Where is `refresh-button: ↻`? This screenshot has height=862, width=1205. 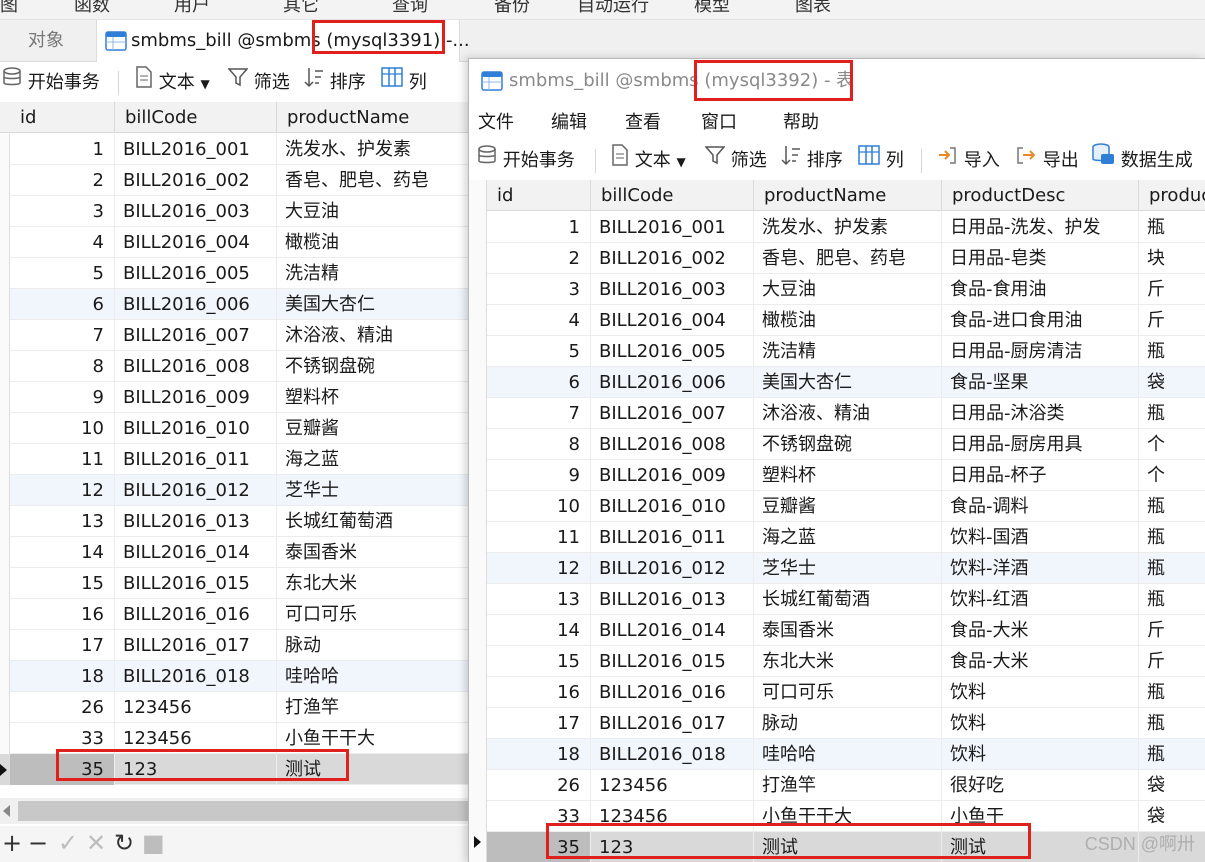 refresh-button: ↻ is located at coordinates (124, 843).